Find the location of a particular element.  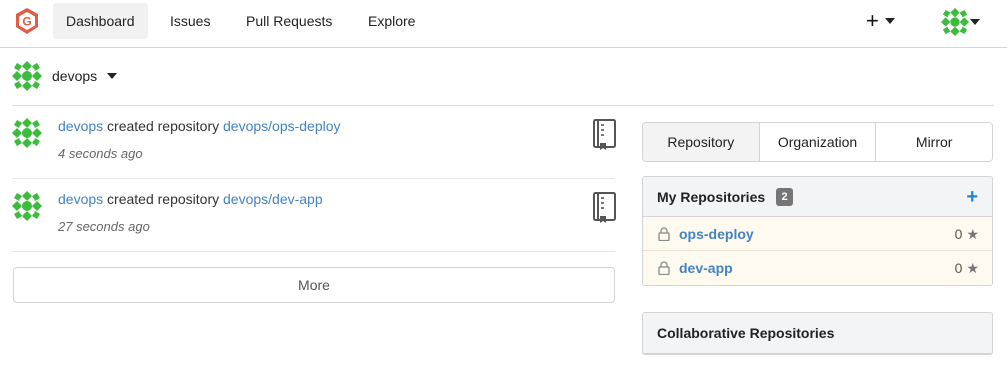

more-button: More is located at coordinates (314, 285).